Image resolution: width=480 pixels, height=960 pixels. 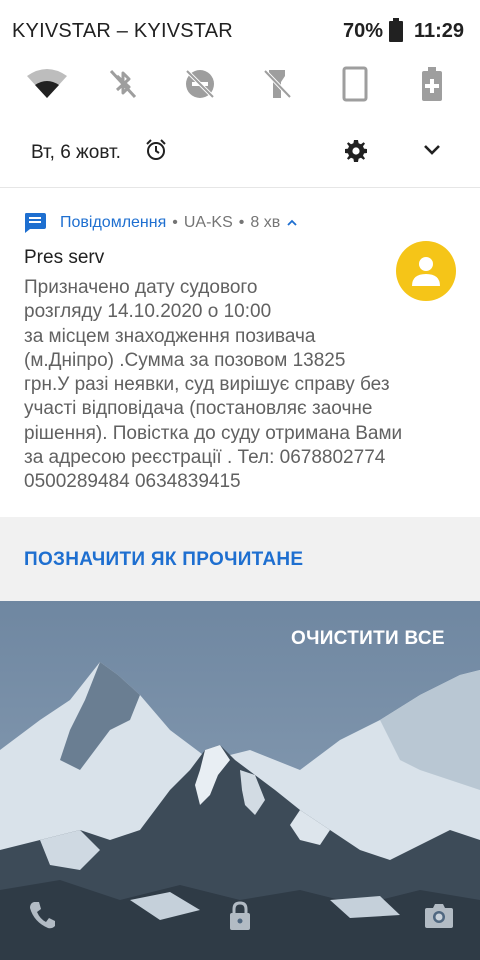 I want to click on battery-percentage: 70%, so click(x=363, y=31).